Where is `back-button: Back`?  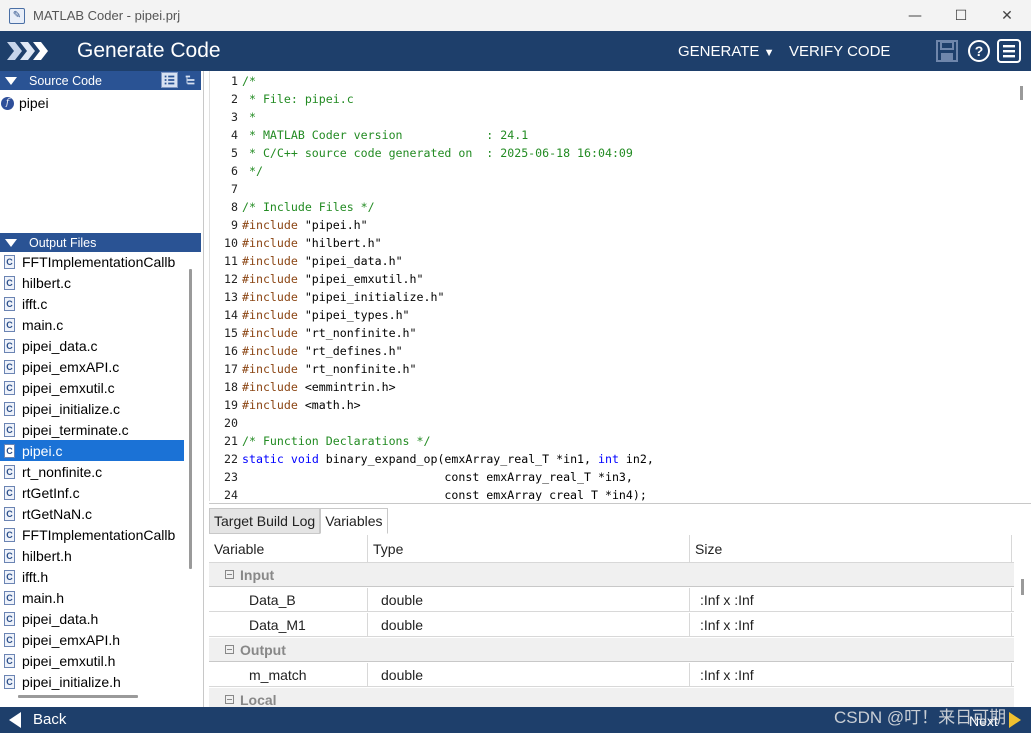
back-button: Back is located at coordinates (49, 719).